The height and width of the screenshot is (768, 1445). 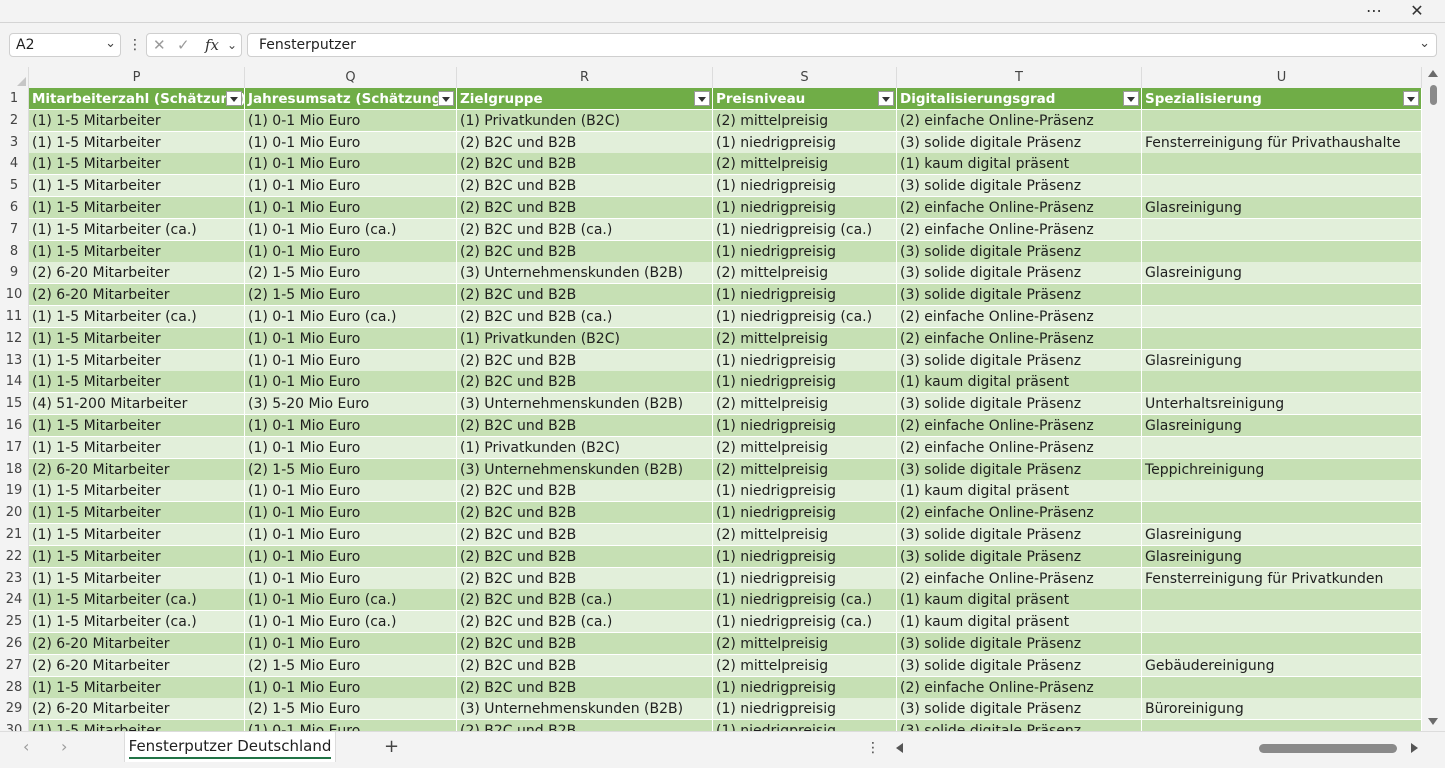 What do you see at coordinates (585, 99) in the screenshot?
I see `table-header-cell: Zielgruppe` at bounding box center [585, 99].